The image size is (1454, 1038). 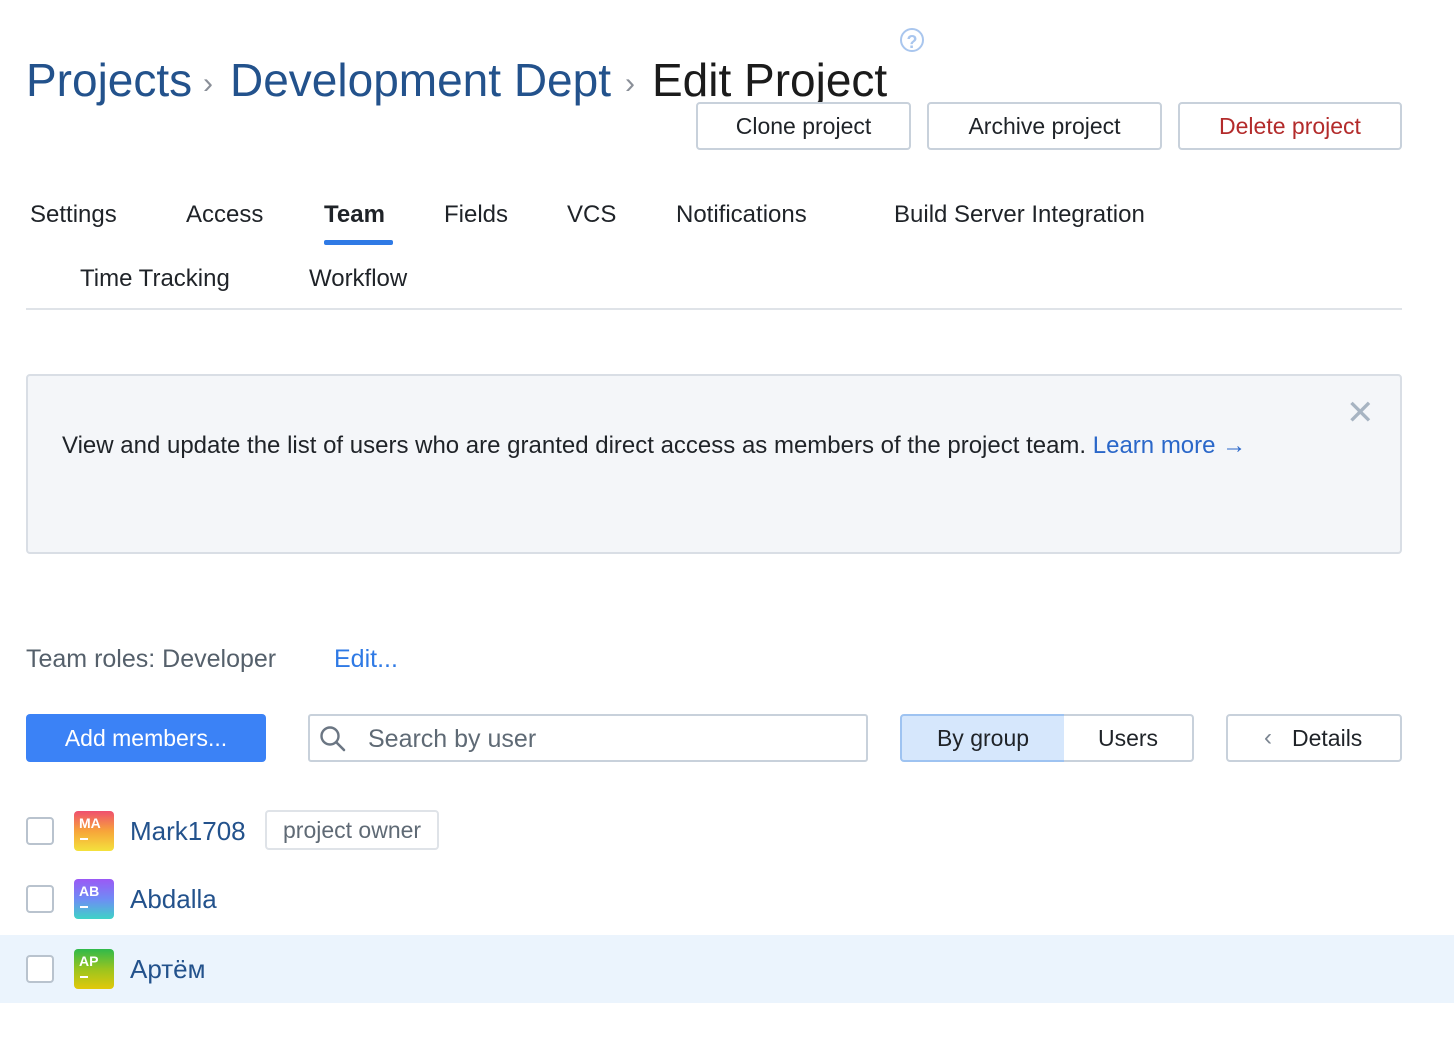 I want to click on member-name-link: Mark1708, so click(x=188, y=831).